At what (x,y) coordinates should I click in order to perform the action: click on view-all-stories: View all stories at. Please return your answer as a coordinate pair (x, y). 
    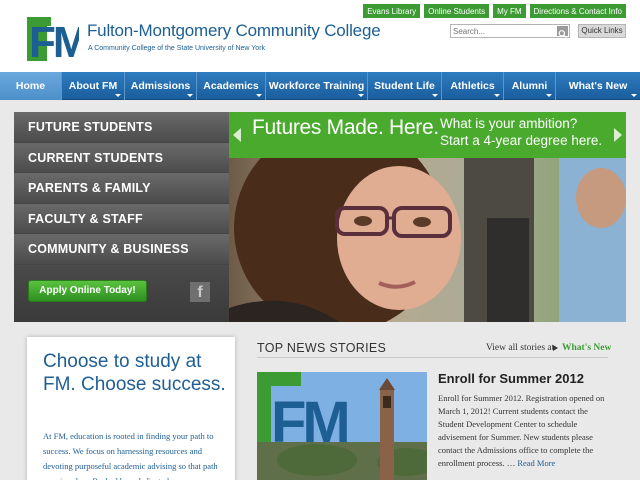
    Looking at the image, I should click on (520, 348).